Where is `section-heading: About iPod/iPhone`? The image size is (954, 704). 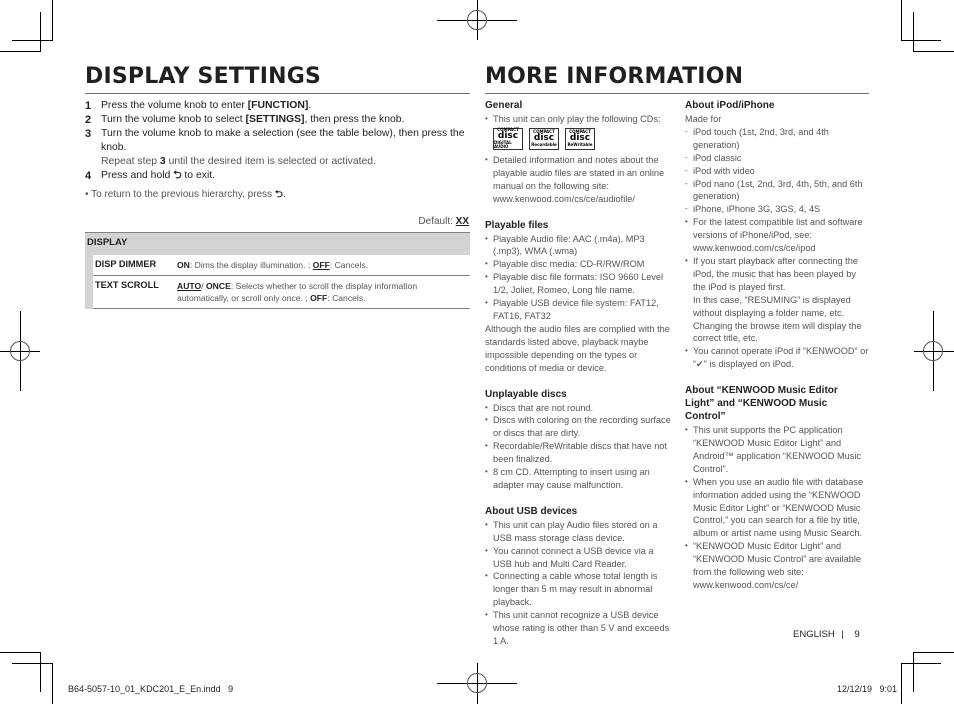
section-heading: About iPod/iPhone is located at coordinates (730, 105).